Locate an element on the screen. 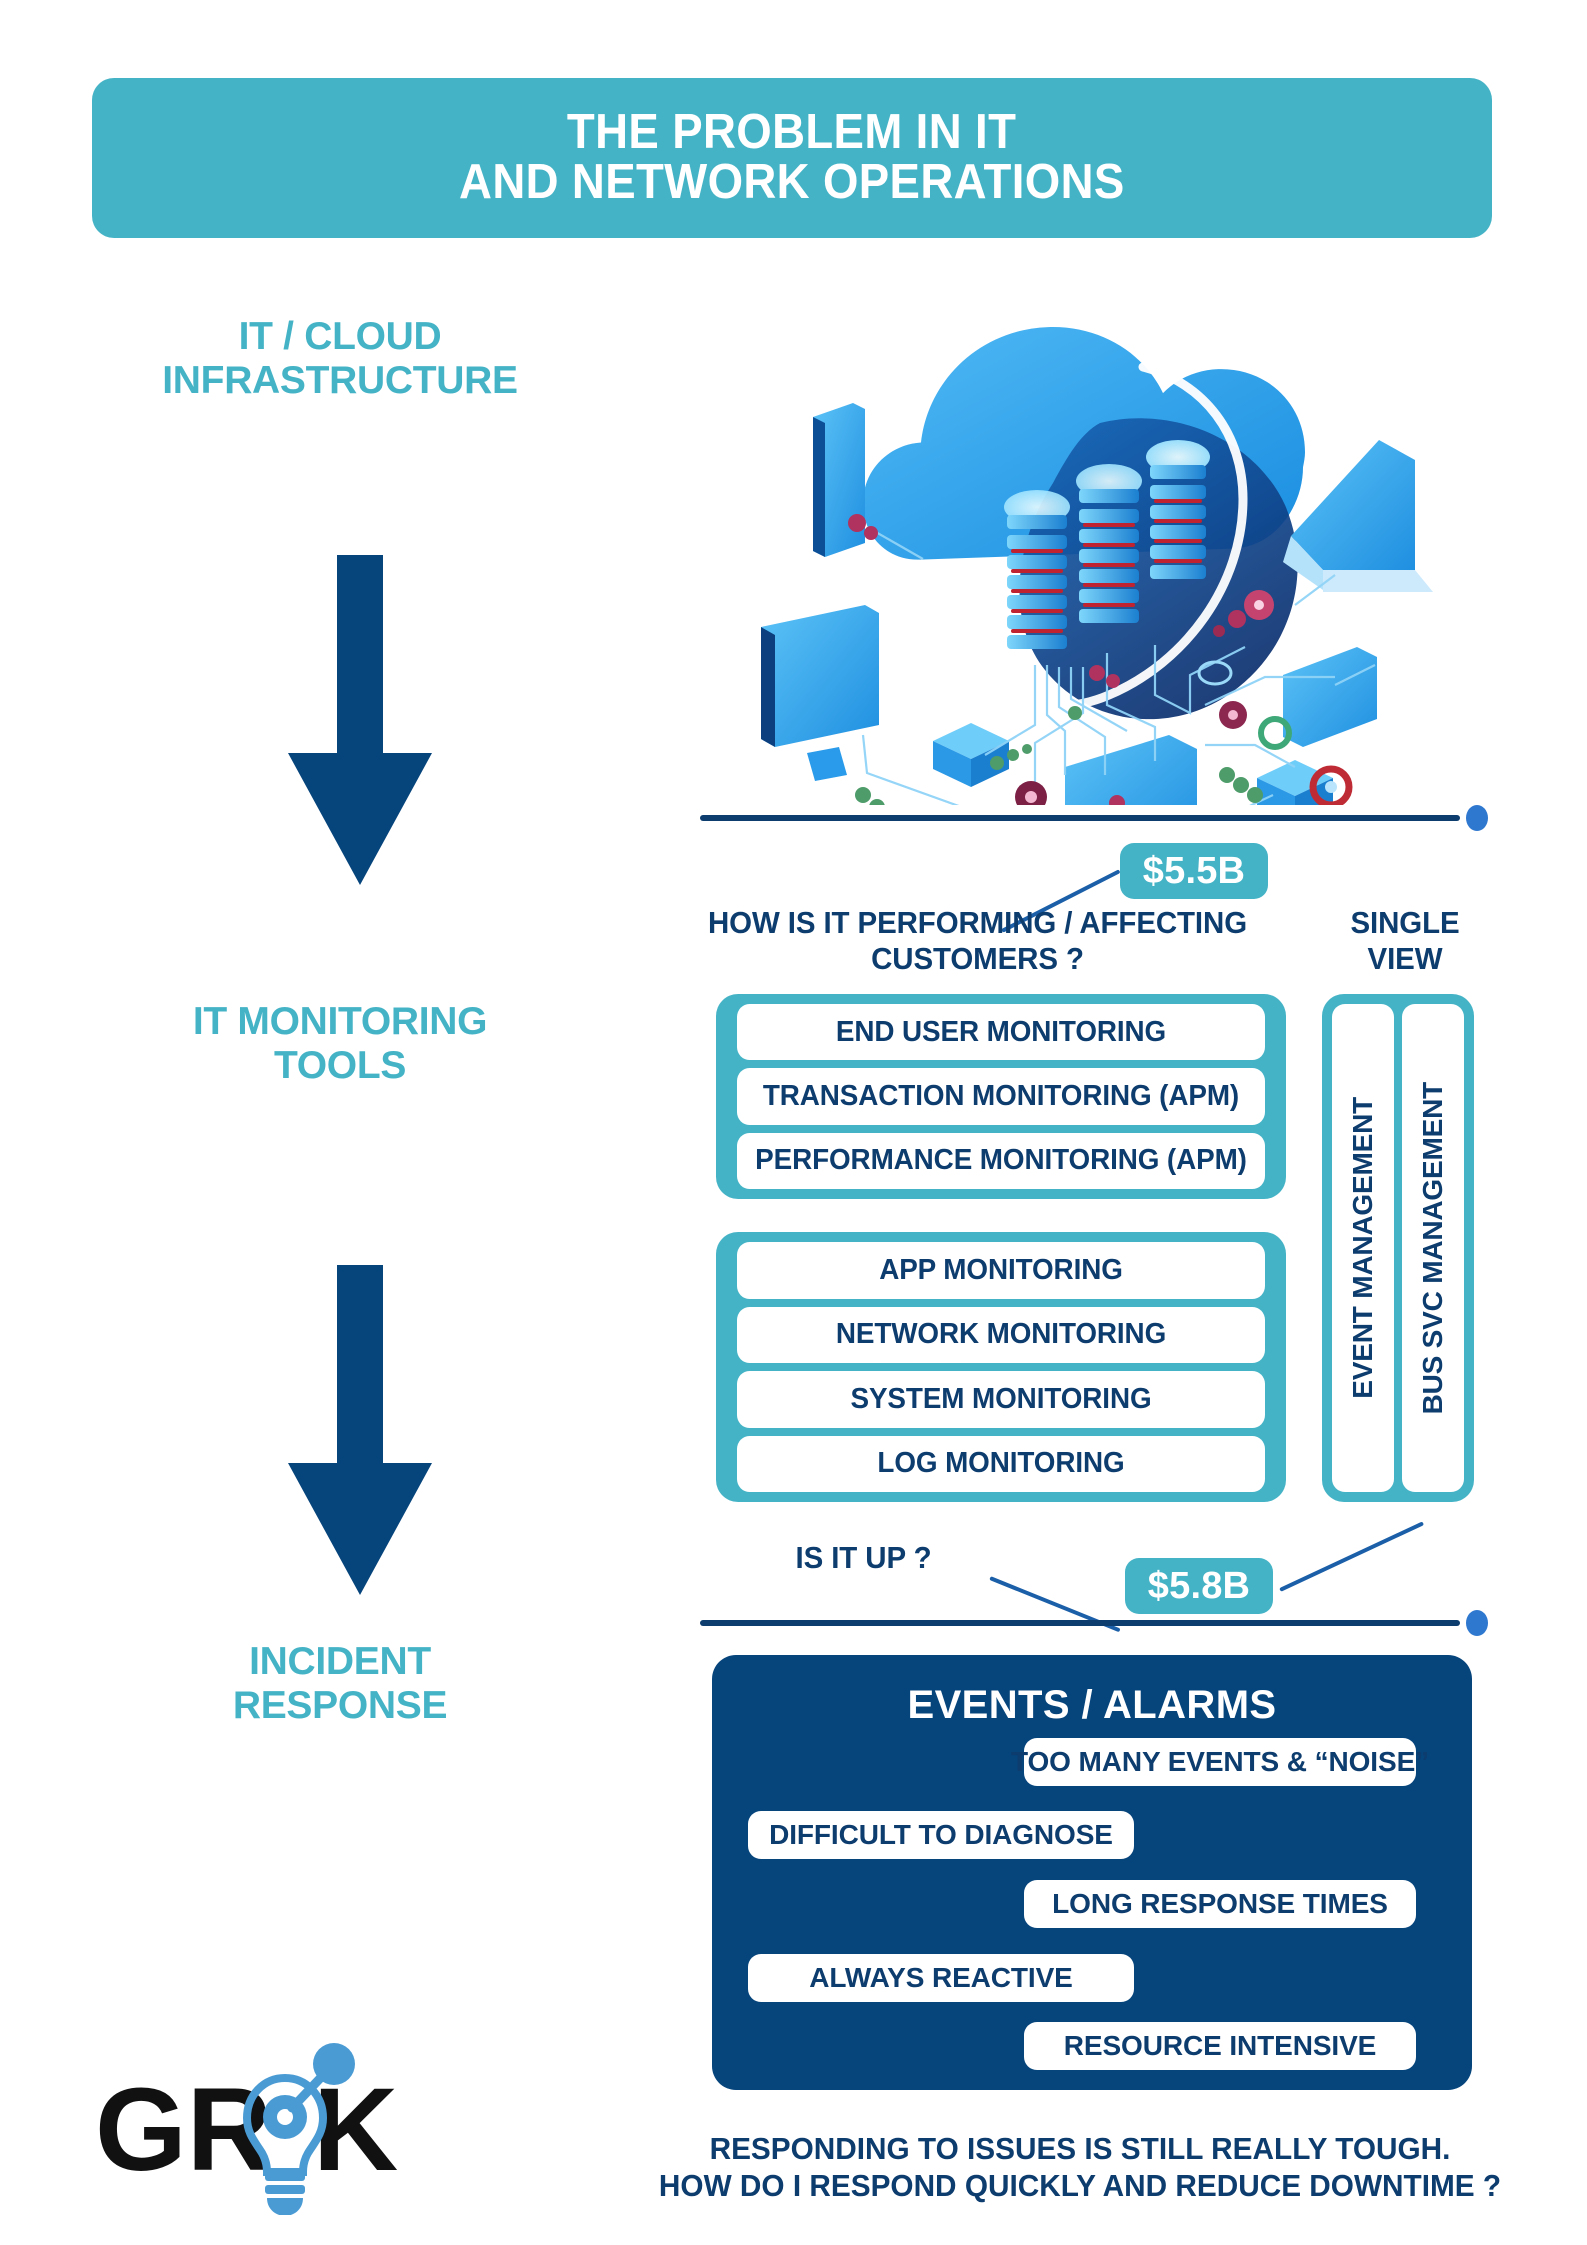 The image size is (1587, 2245). stage-label-monitoring: IT MONITORING TOOLS is located at coordinates (340, 1043).